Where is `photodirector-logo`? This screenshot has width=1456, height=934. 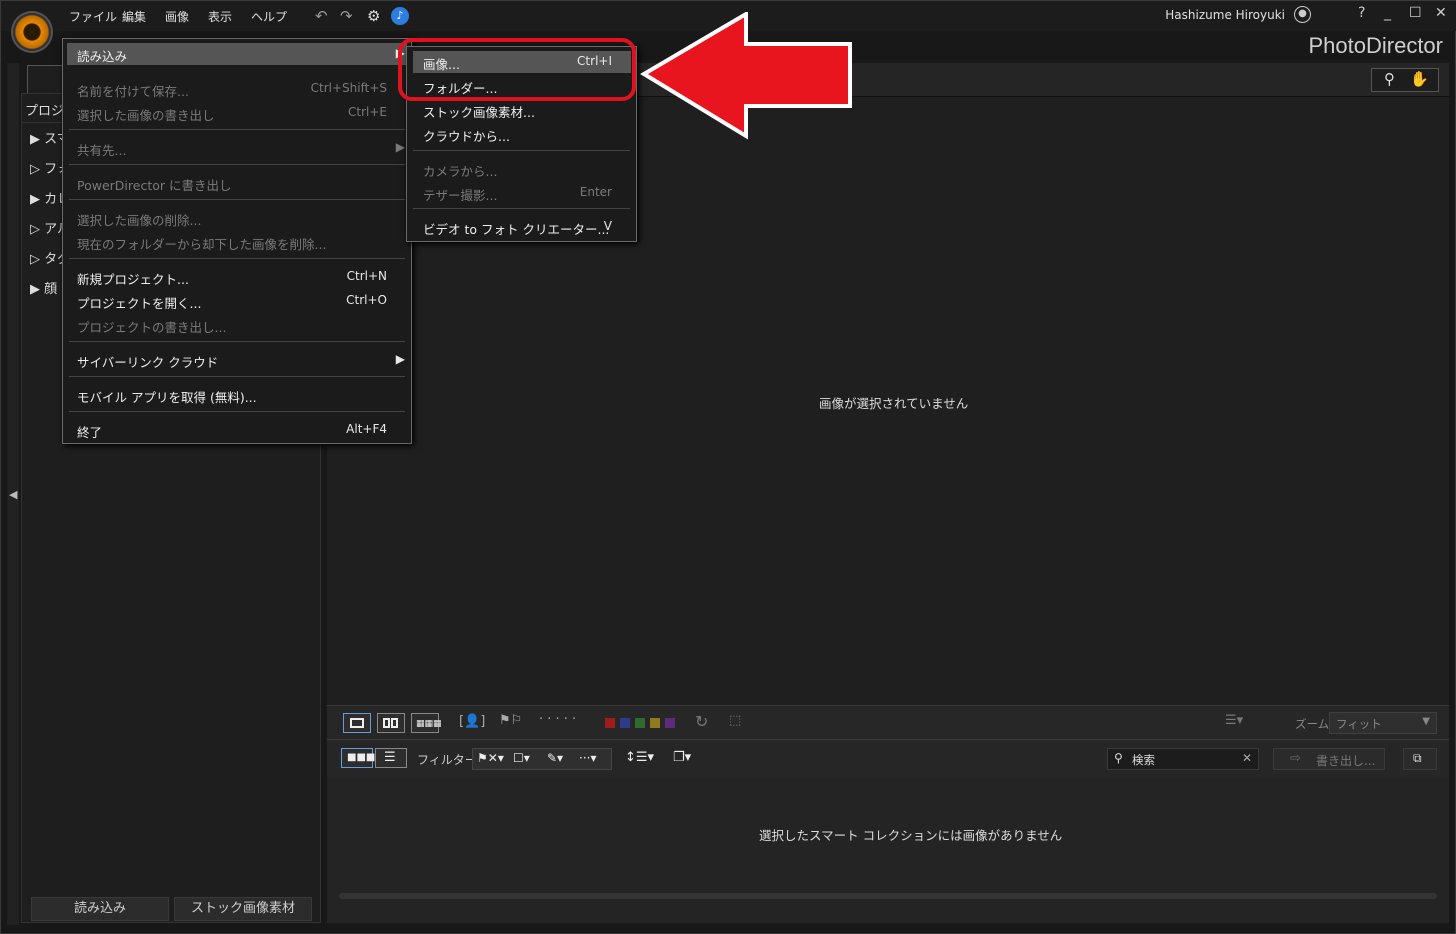 photodirector-logo is located at coordinates (32, 32).